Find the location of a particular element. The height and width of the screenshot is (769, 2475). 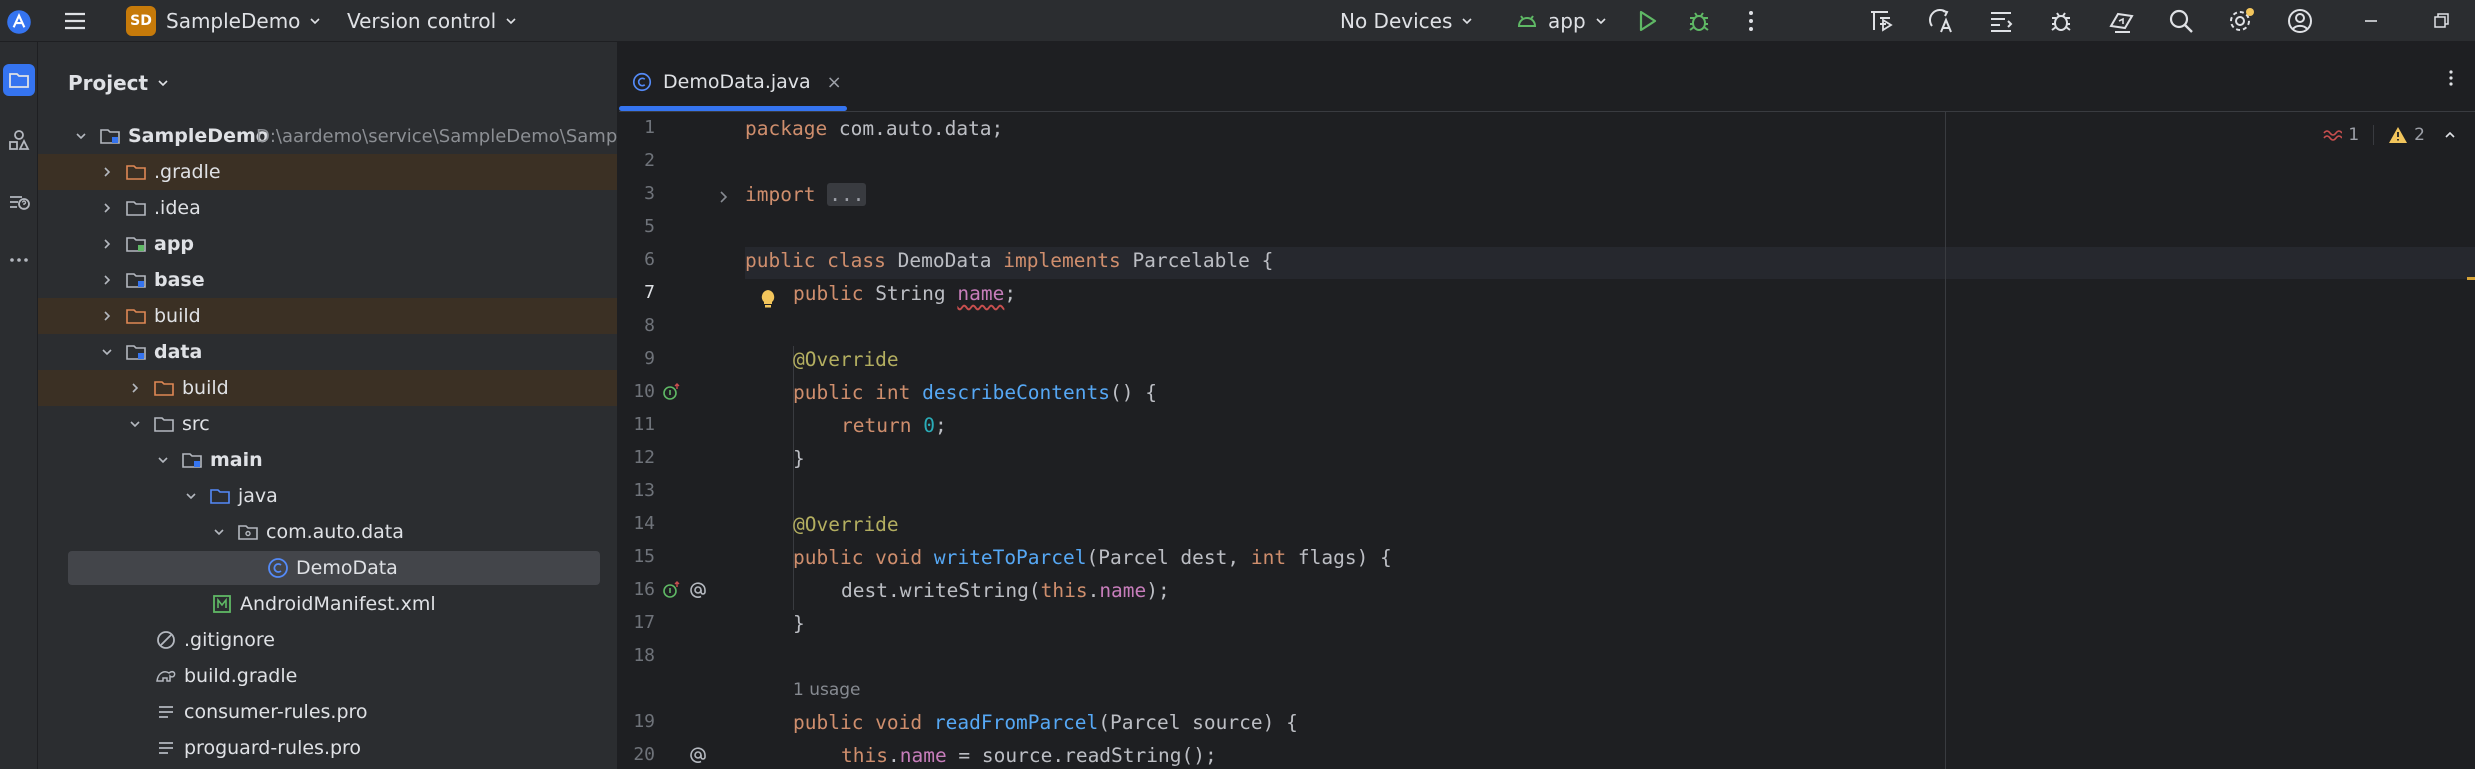

tree-node-src: src is located at coordinates (327, 424).